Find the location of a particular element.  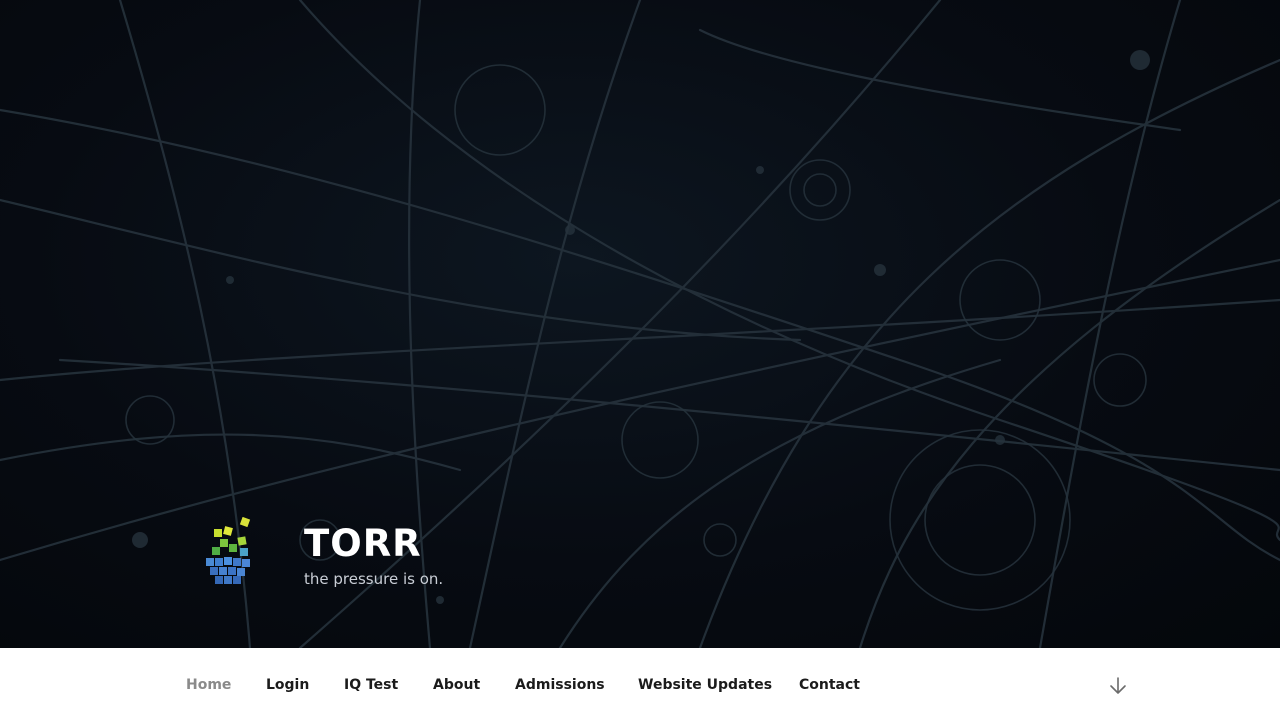

nav-item-website-updates: Website Updates is located at coordinates (705, 685).